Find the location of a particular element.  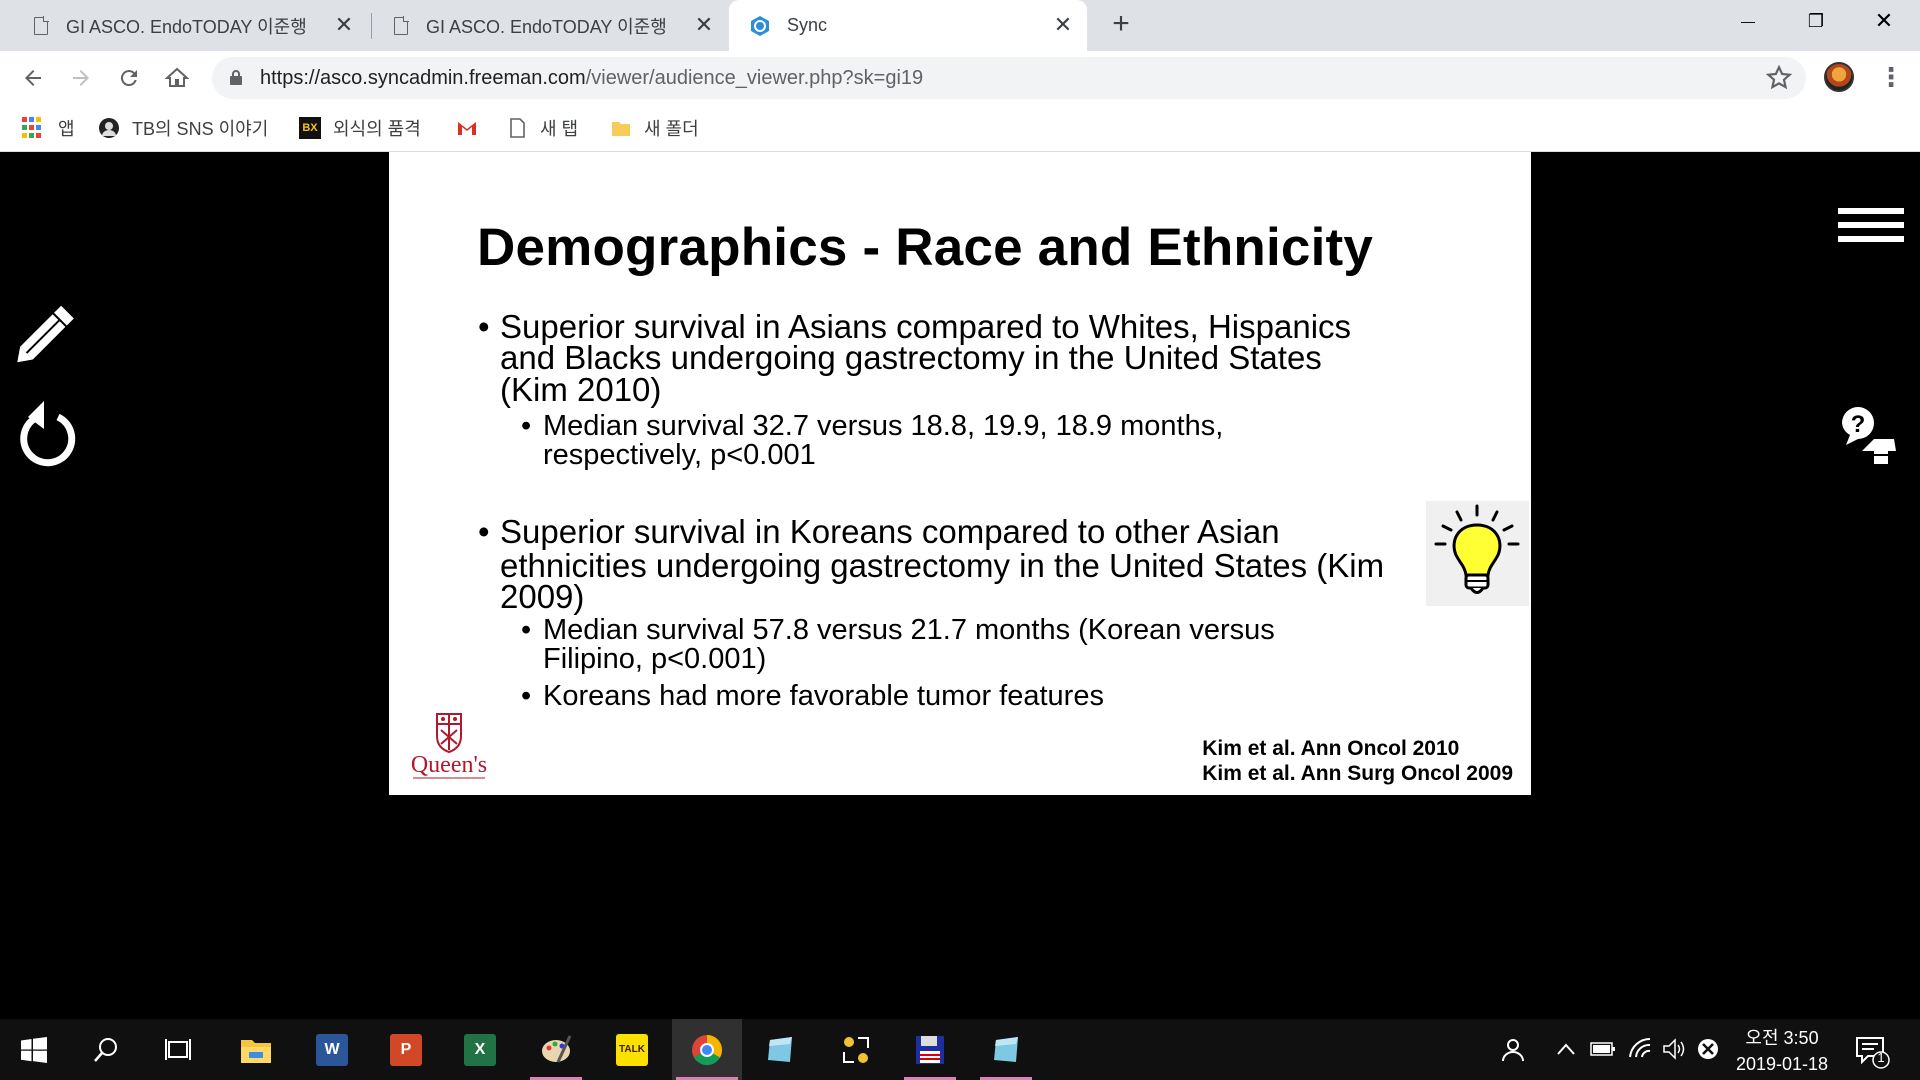

search-button is located at coordinates (106, 1049).